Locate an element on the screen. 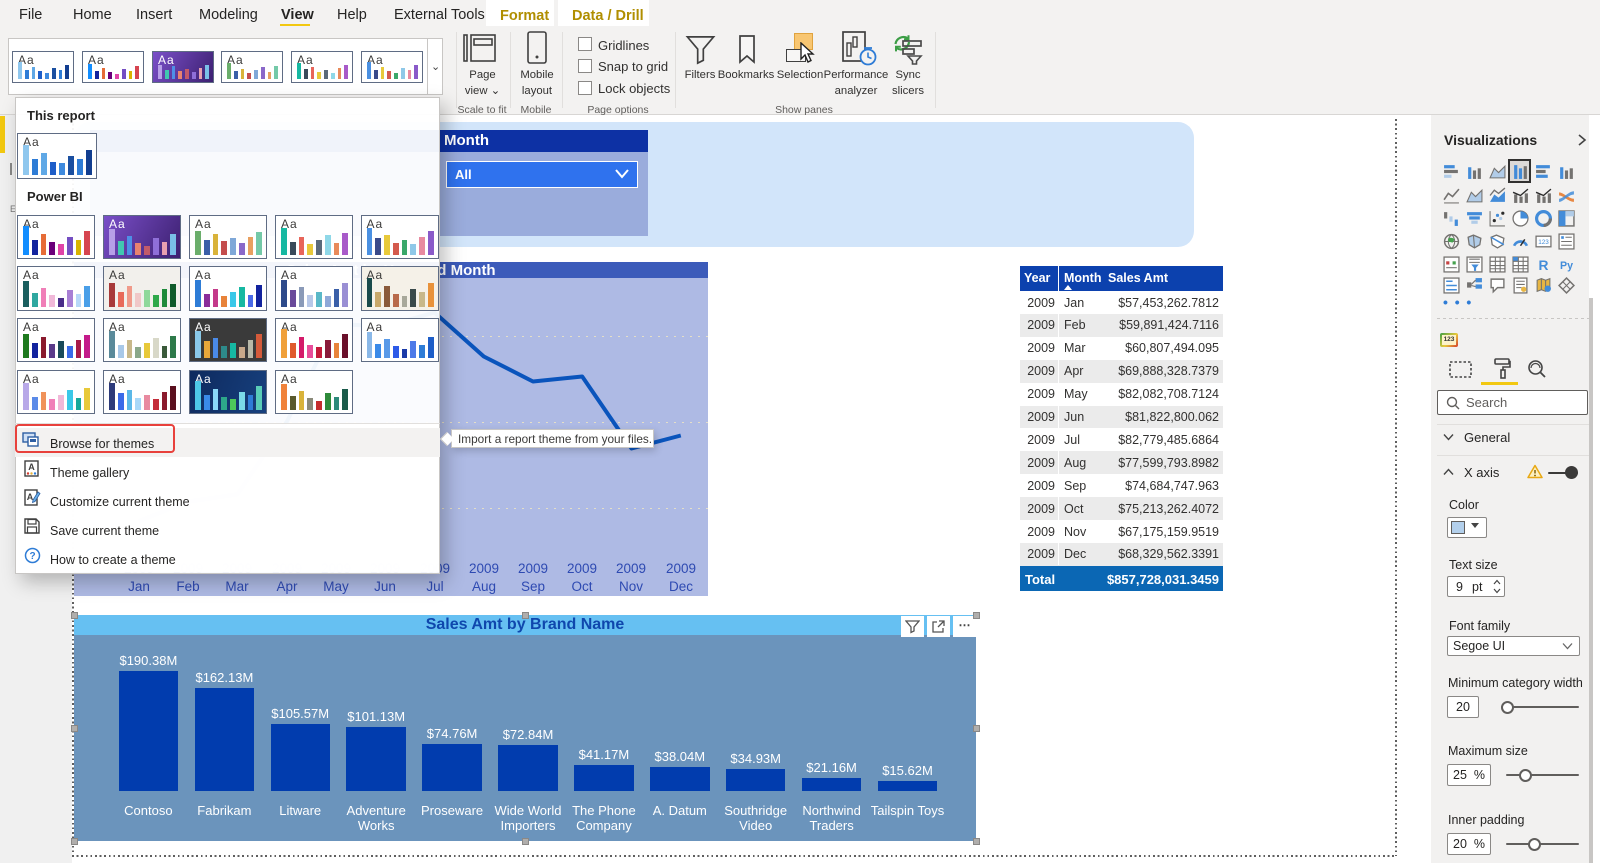 The image size is (1600, 863). svg-text: R is located at coordinates (1544, 265).